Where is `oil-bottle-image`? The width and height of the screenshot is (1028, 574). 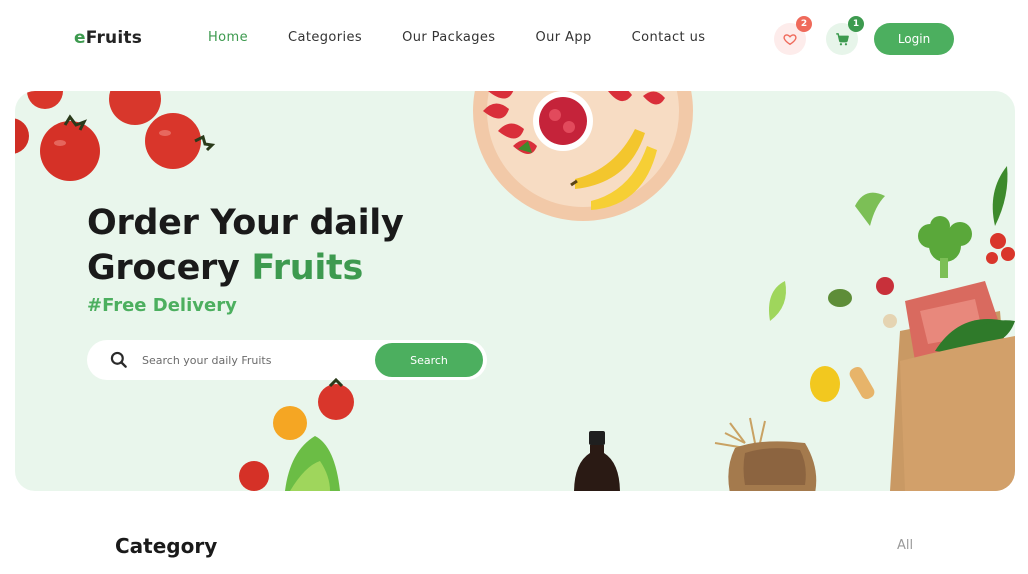
oil-bottle-image is located at coordinates (597, 461).